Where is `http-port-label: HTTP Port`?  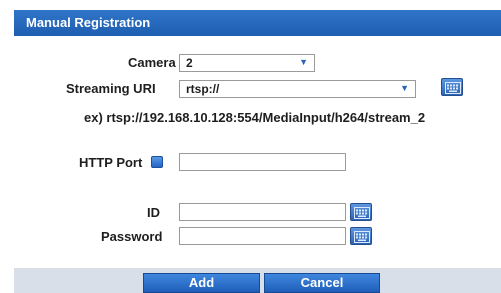
http-port-label: HTTP Port is located at coordinates (111, 162).